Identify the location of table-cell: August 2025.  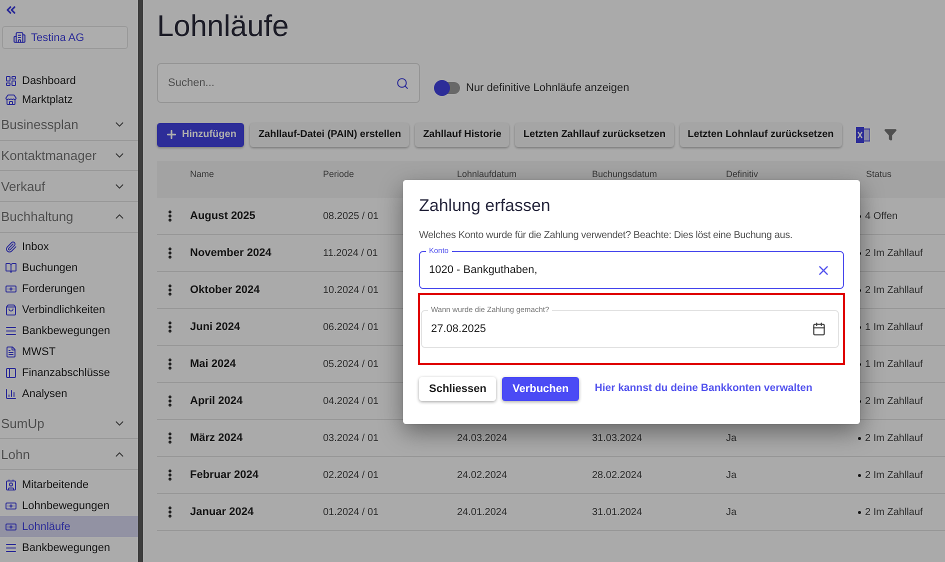
(223, 216).